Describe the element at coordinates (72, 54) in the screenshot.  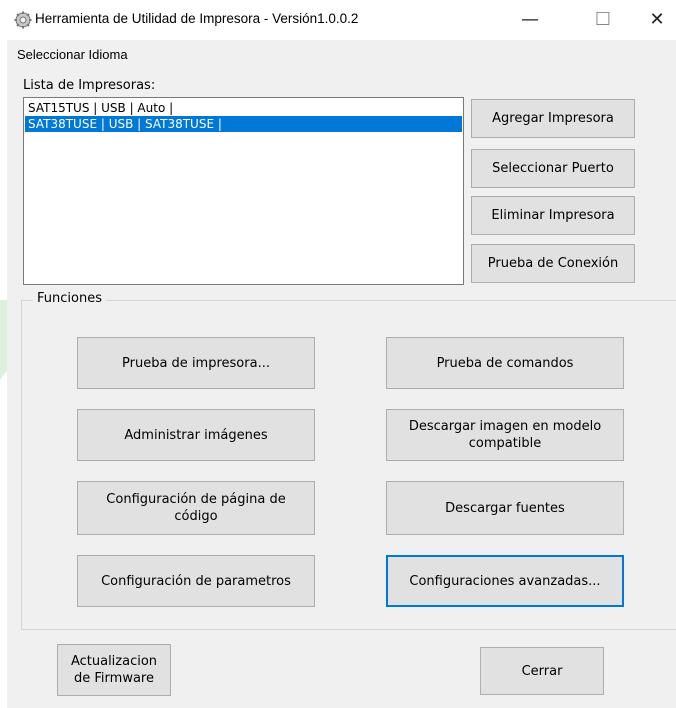
I see `menu-select-language: Seleccionar Idioma` at that location.